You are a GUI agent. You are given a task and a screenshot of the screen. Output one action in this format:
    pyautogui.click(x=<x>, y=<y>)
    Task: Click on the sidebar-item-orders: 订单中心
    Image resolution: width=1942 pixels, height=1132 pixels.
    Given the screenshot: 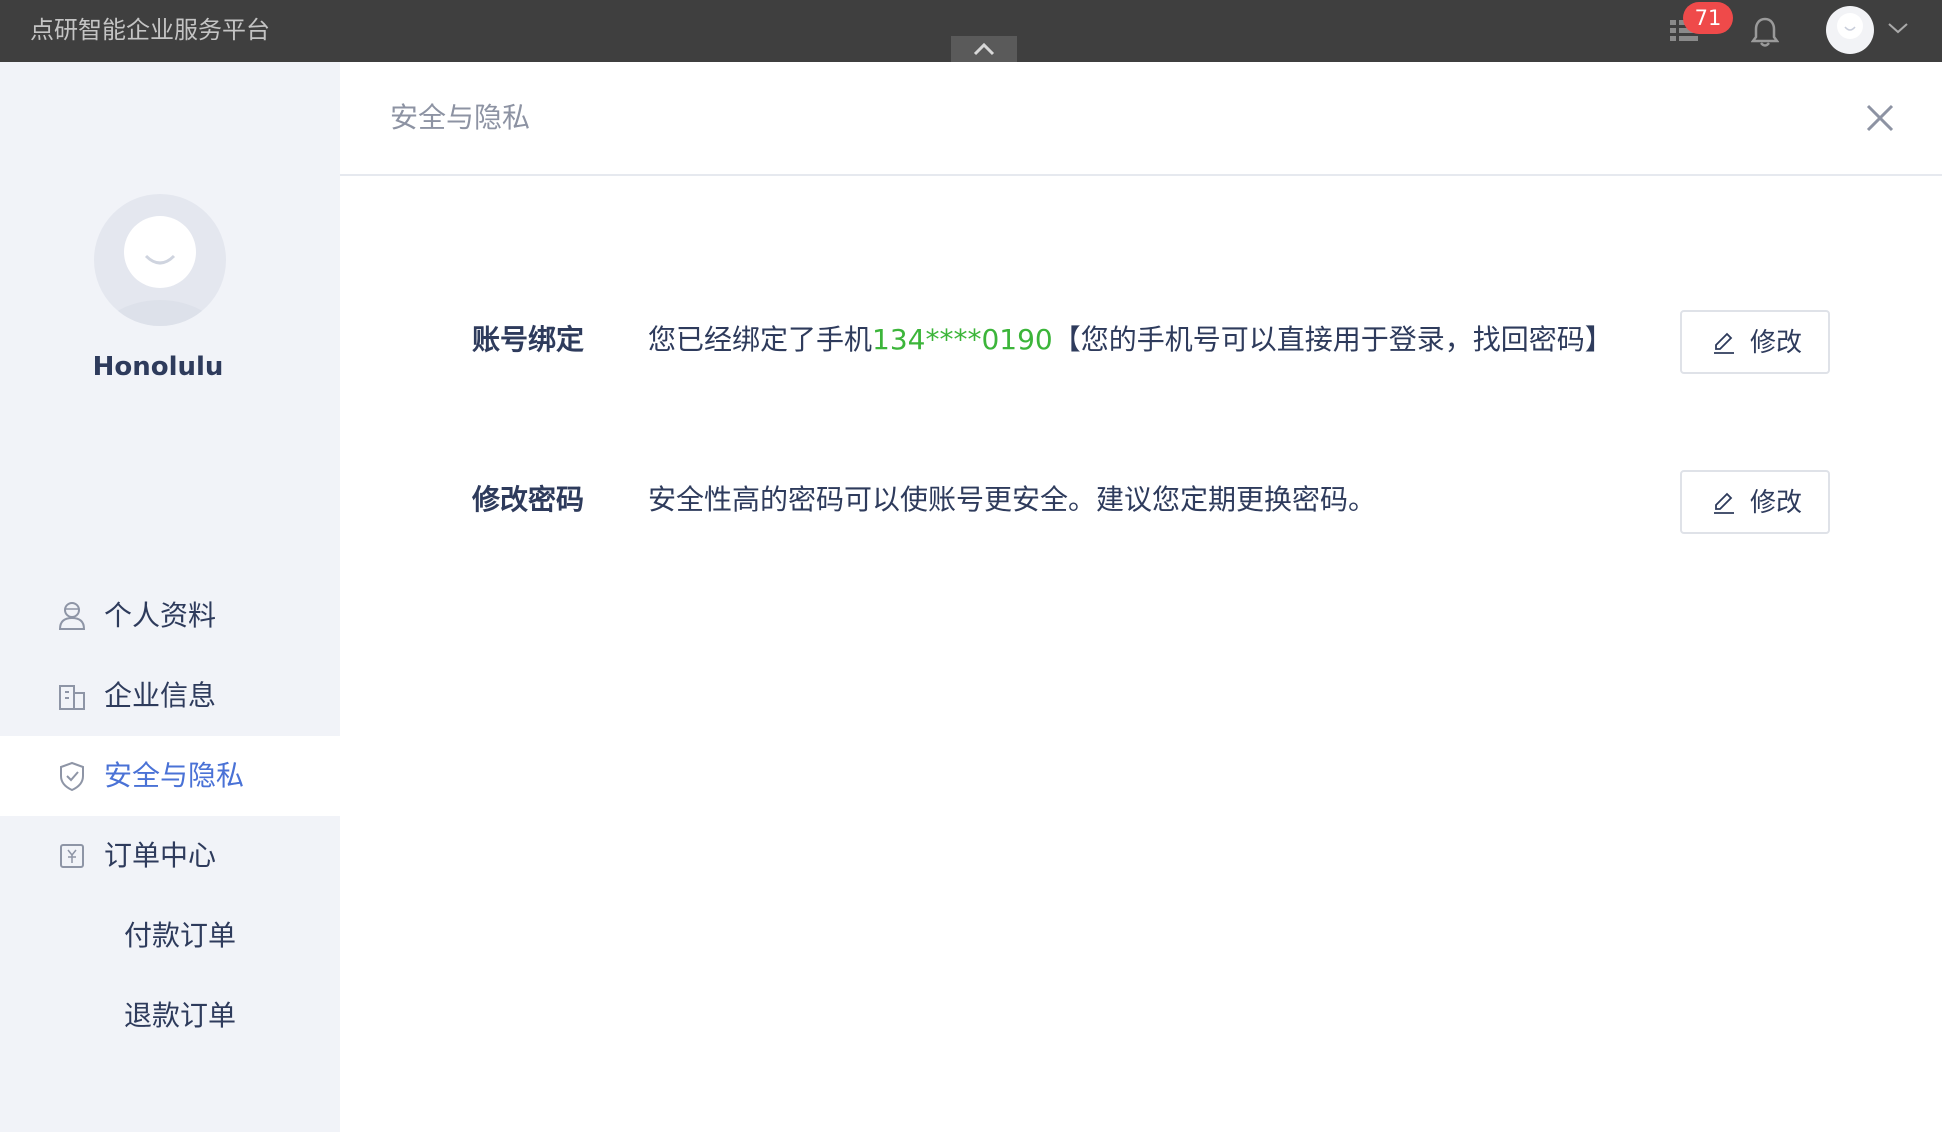 What is the action you would take?
    pyautogui.click(x=170, y=856)
    